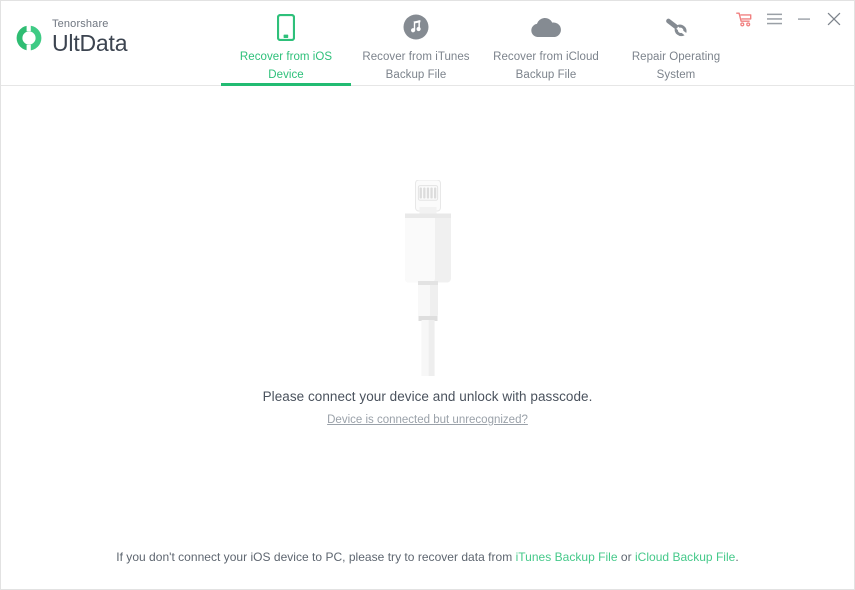 The image size is (855, 590). What do you see at coordinates (744, 19) in the screenshot?
I see `cart-icon` at bounding box center [744, 19].